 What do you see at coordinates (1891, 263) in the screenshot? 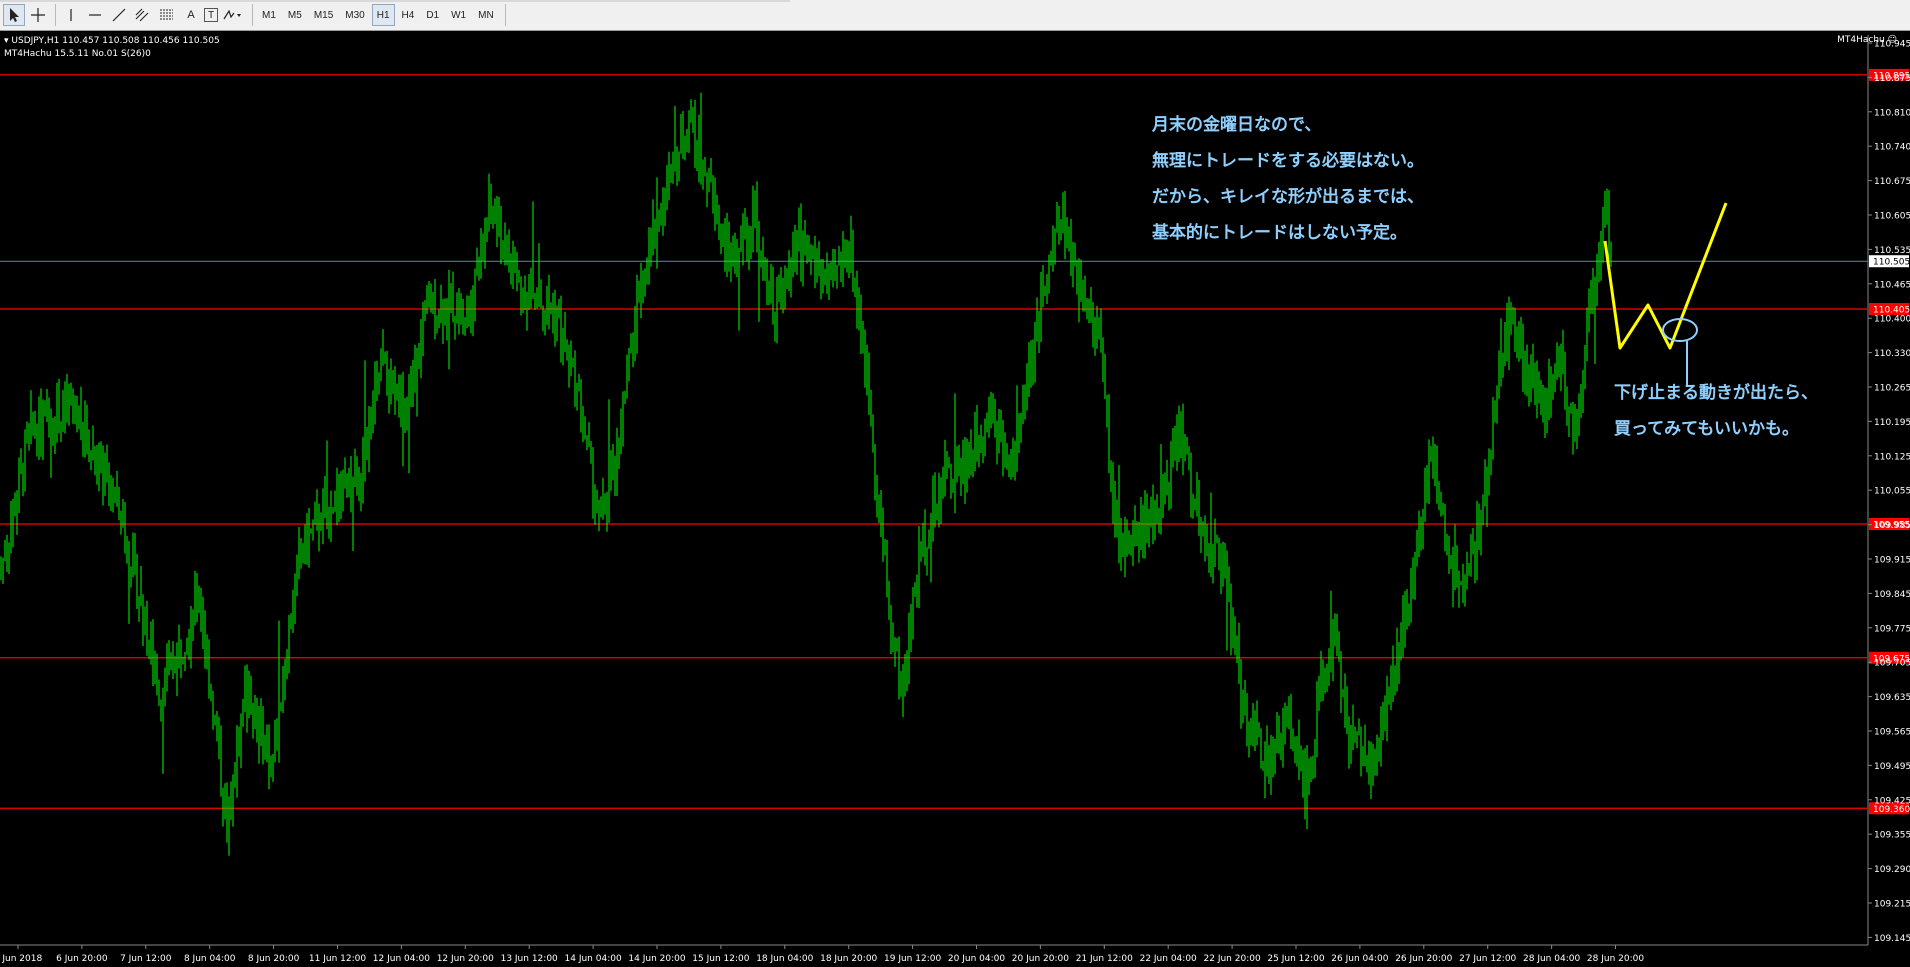
I see `current-price-label: 110.505` at bounding box center [1891, 263].